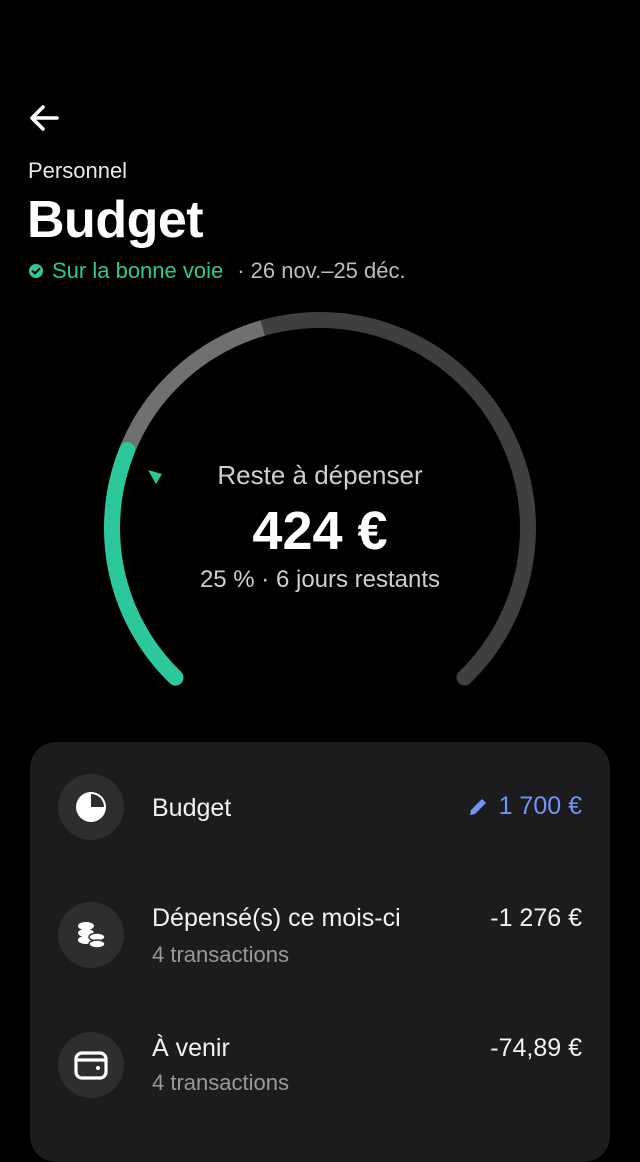 Image resolution: width=640 pixels, height=1162 pixels. Describe the element at coordinates (536, 918) in the screenshot. I see `spent-value: -1 276 €` at that location.